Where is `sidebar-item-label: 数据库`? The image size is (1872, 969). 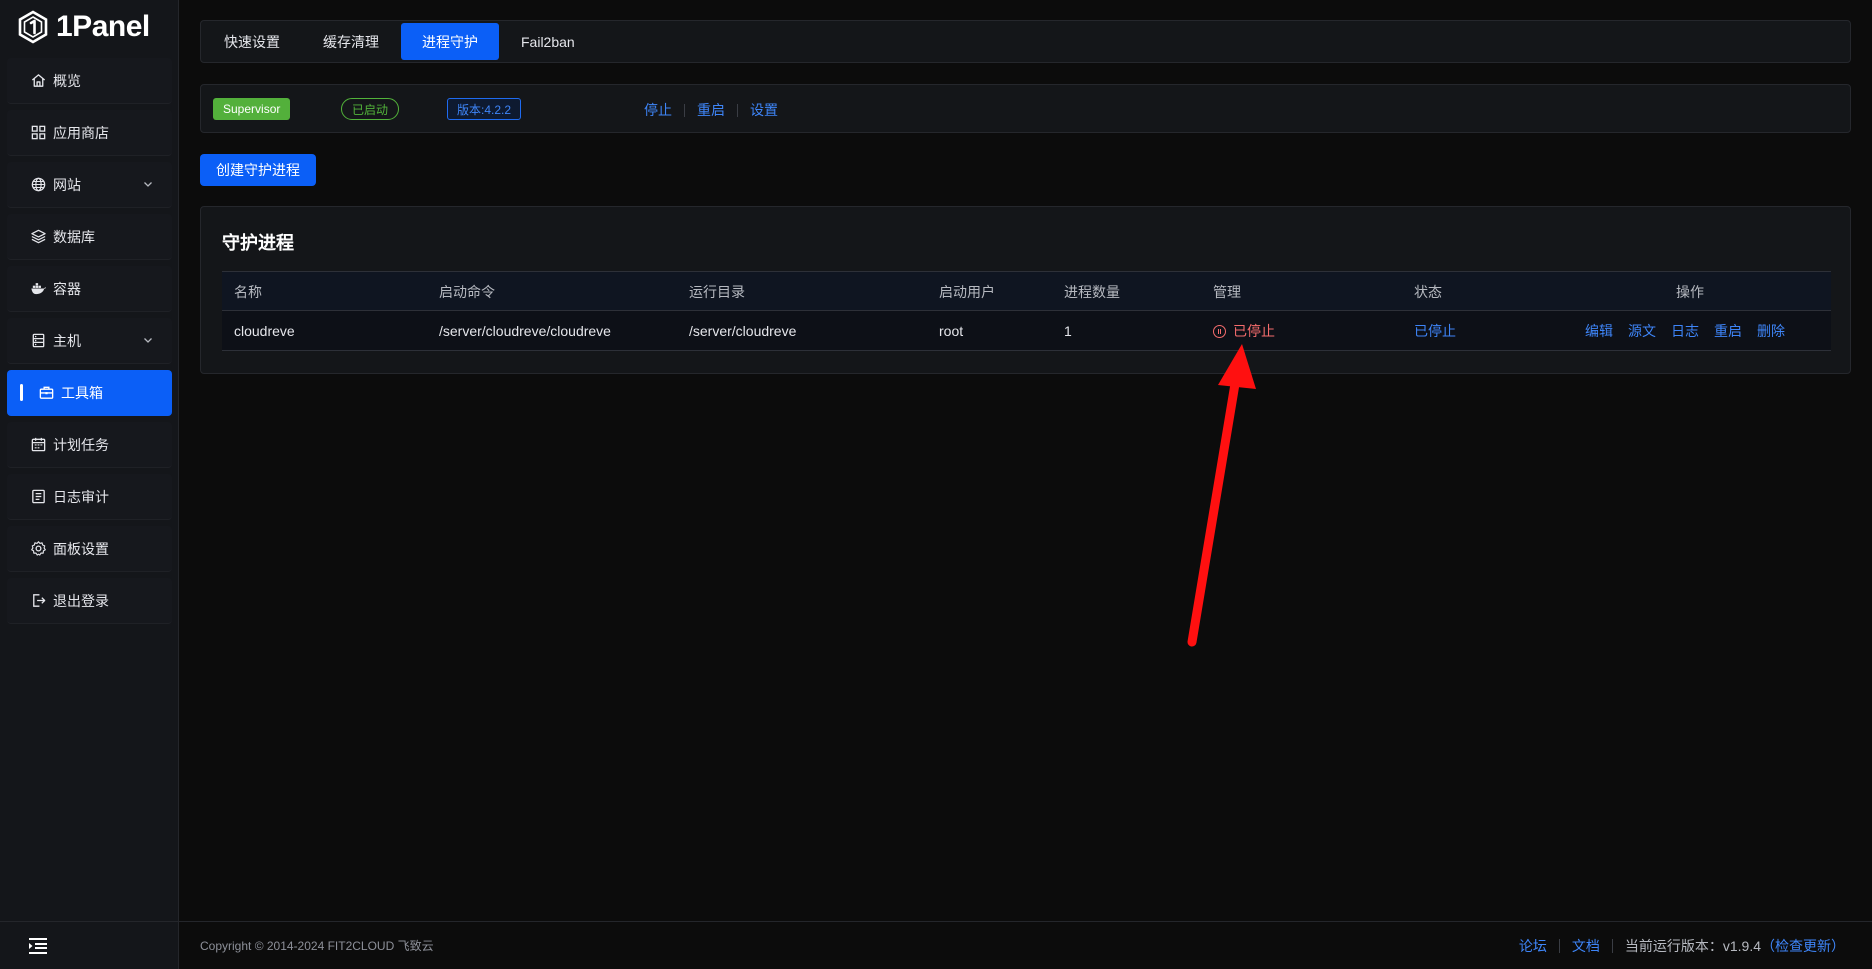 sidebar-item-label: 数据库 is located at coordinates (74, 236).